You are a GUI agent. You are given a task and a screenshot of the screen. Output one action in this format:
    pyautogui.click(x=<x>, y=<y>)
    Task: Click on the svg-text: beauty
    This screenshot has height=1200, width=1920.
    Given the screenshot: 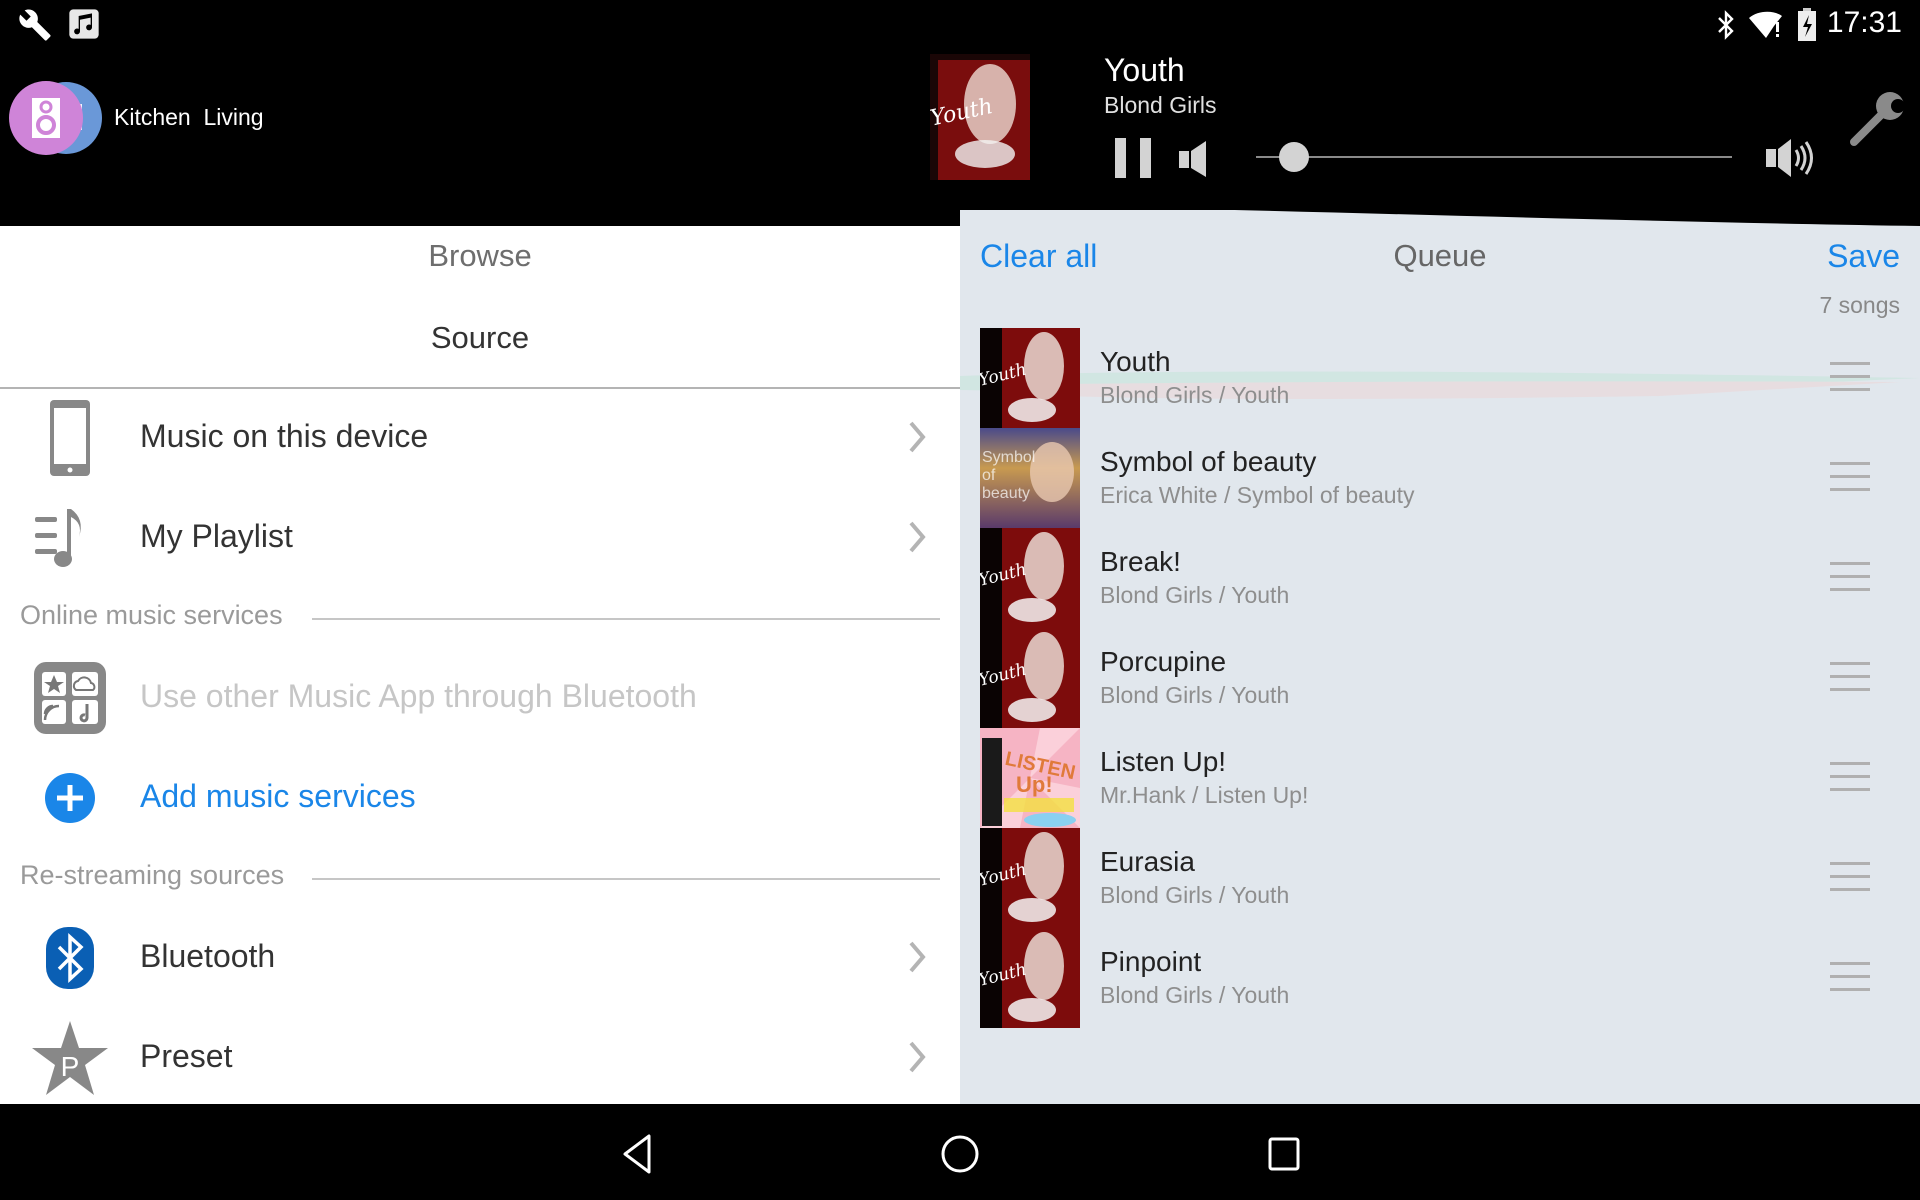 What is the action you would take?
    pyautogui.click(x=1006, y=493)
    